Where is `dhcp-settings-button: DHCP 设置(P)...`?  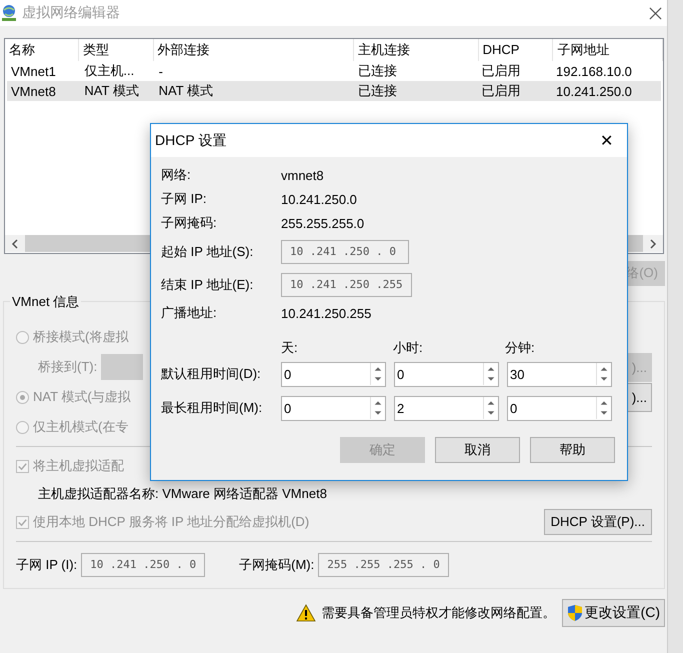 dhcp-settings-button: DHCP 设置(P)... is located at coordinates (598, 522).